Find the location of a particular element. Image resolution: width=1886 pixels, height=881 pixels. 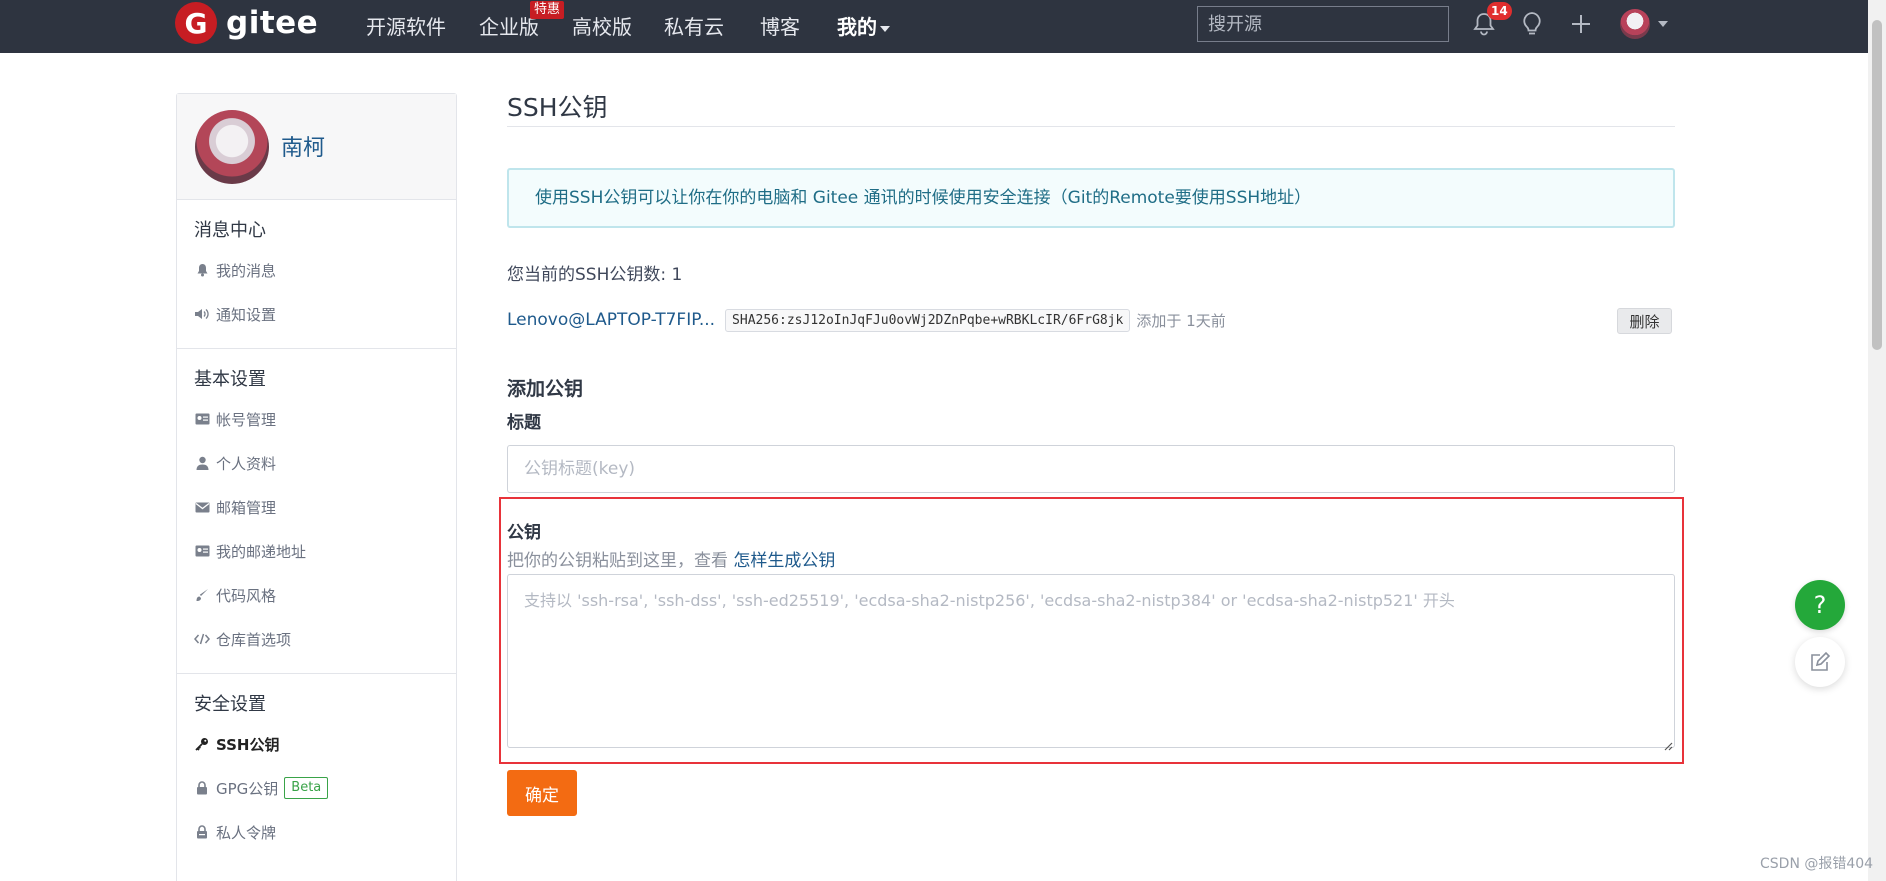

user-icon is located at coordinates (202, 463).